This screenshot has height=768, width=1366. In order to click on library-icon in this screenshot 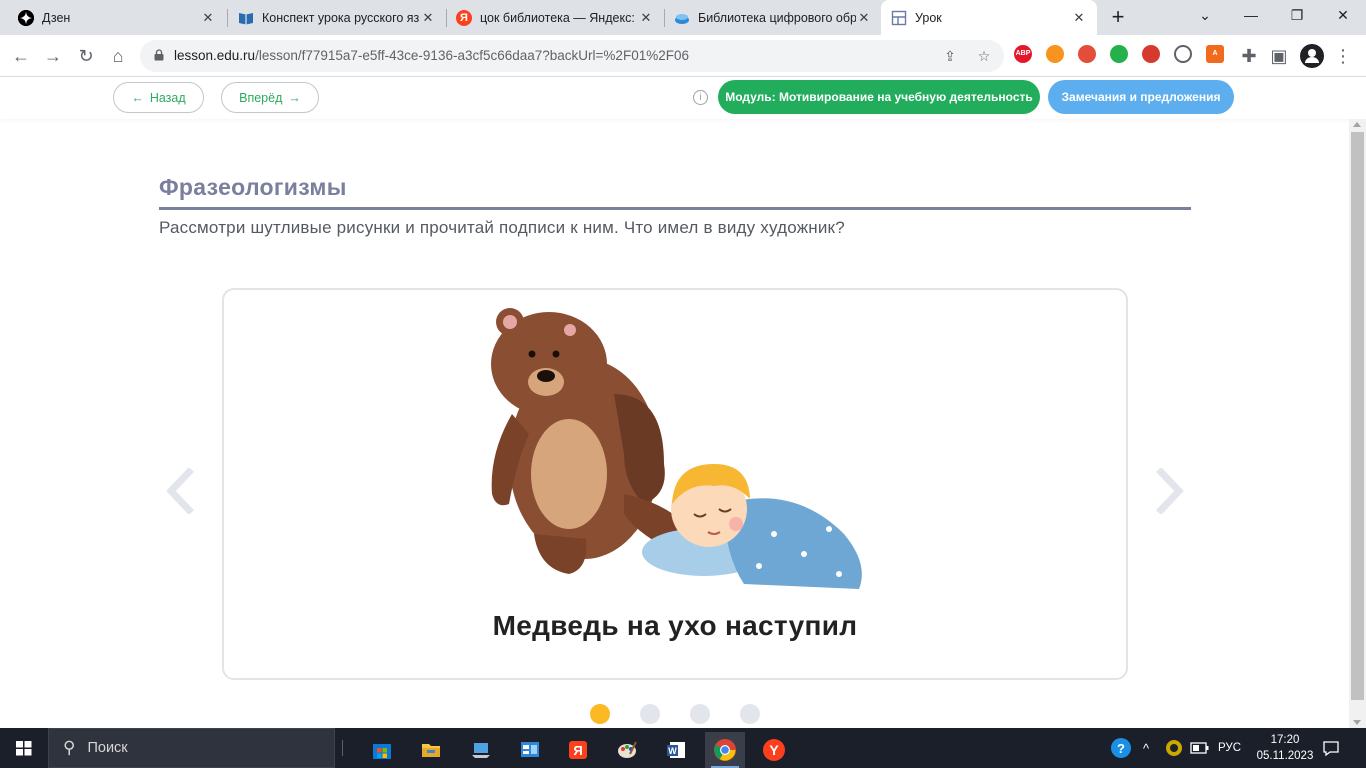, I will do `click(682, 18)`.